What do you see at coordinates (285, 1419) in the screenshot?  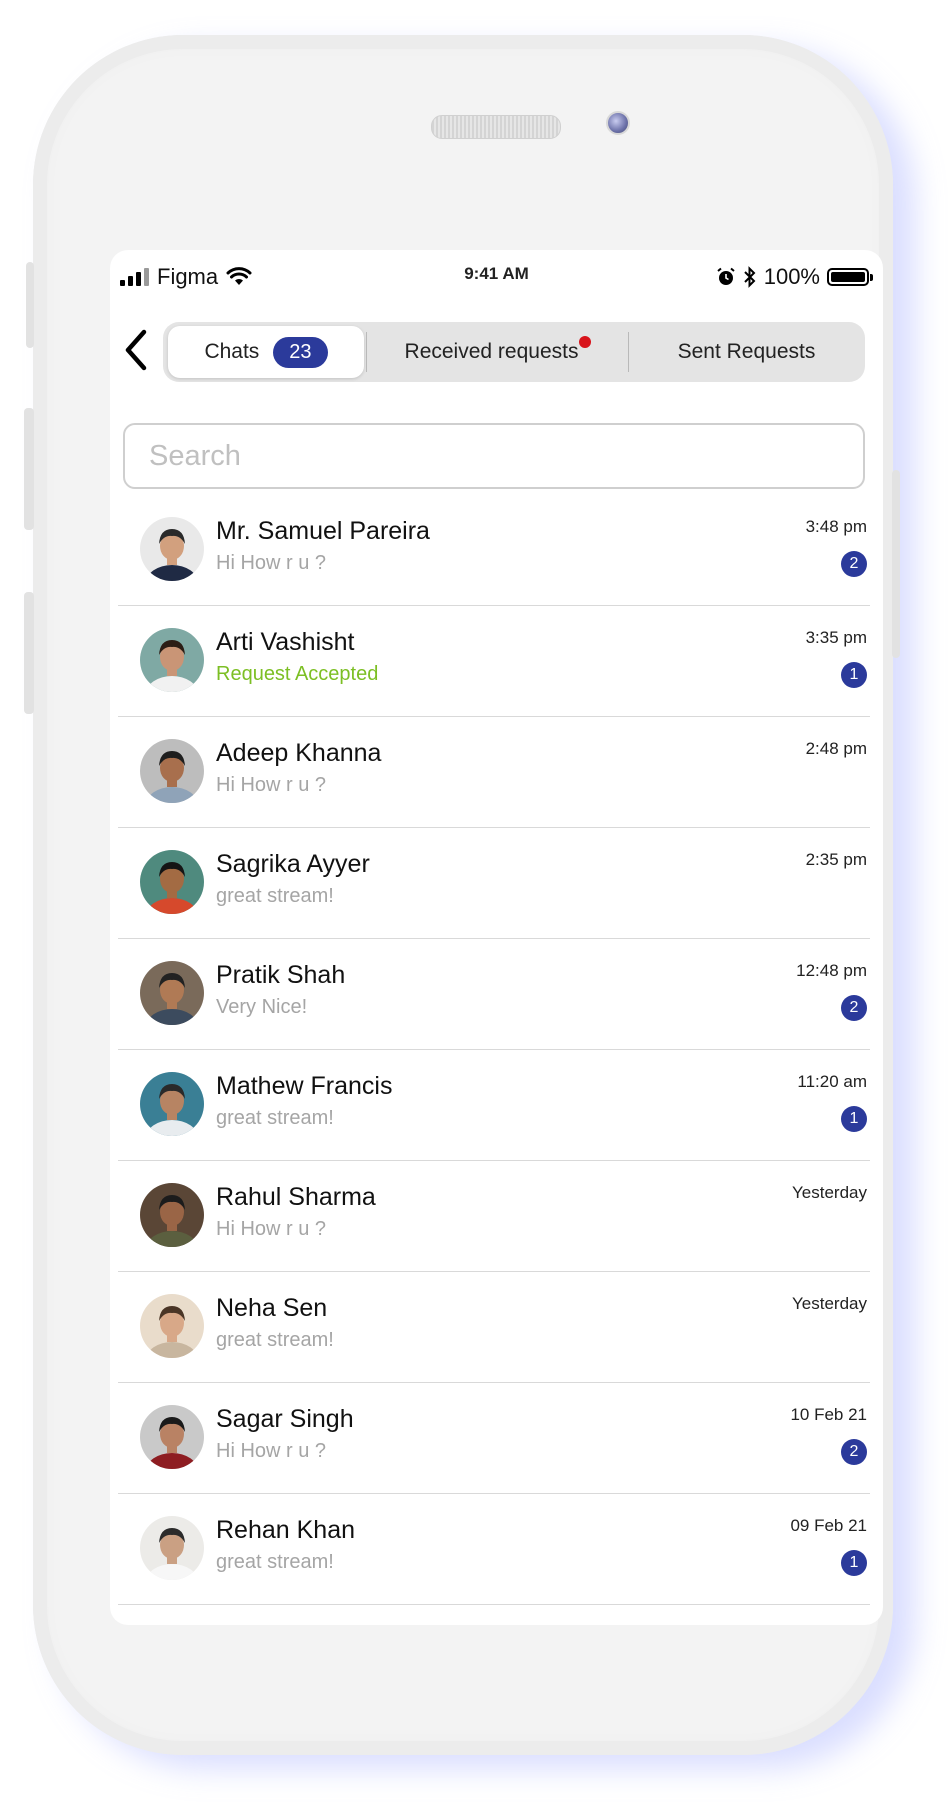 I see `contact-name: Sagar Singh` at bounding box center [285, 1419].